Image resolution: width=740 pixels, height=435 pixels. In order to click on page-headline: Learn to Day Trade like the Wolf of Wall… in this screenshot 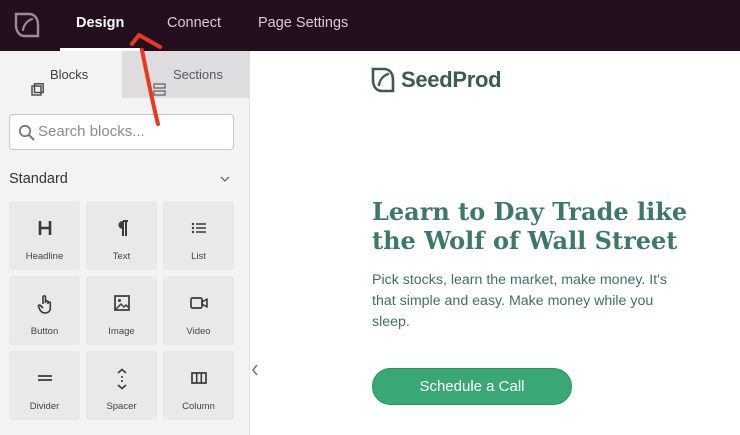, I will do `click(530, 226)`.